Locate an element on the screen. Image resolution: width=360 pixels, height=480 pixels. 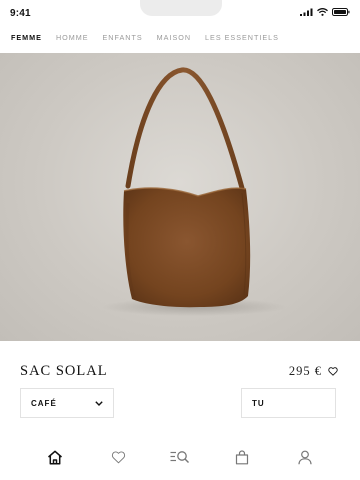
tab-home is located at coordinates (55, 457).